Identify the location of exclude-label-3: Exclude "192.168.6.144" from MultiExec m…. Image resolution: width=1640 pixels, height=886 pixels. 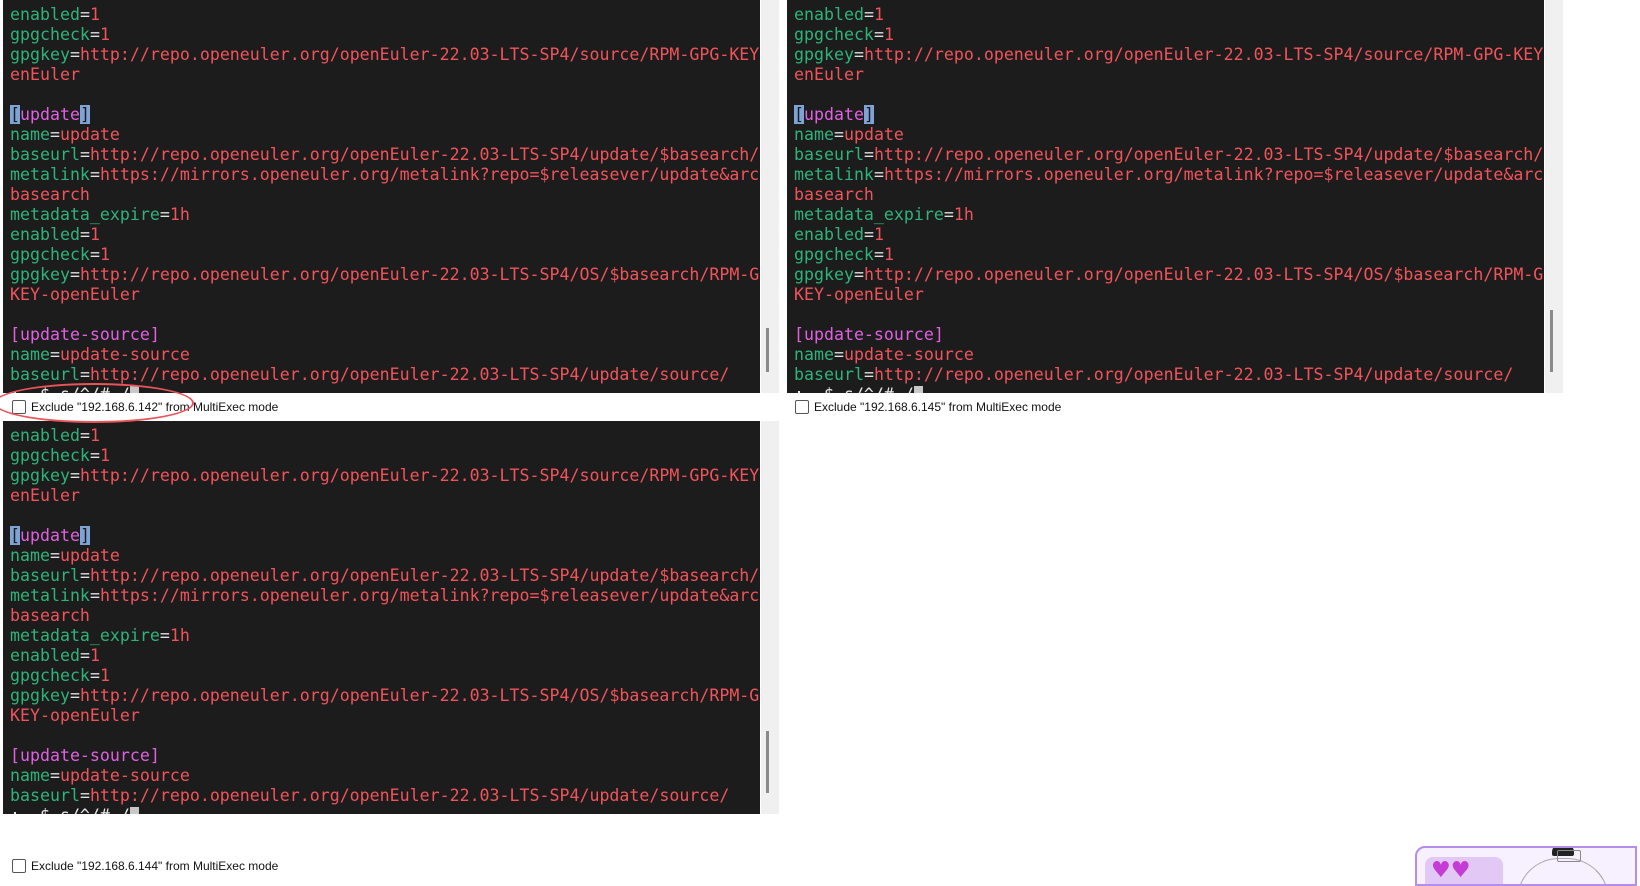
(155, 866).